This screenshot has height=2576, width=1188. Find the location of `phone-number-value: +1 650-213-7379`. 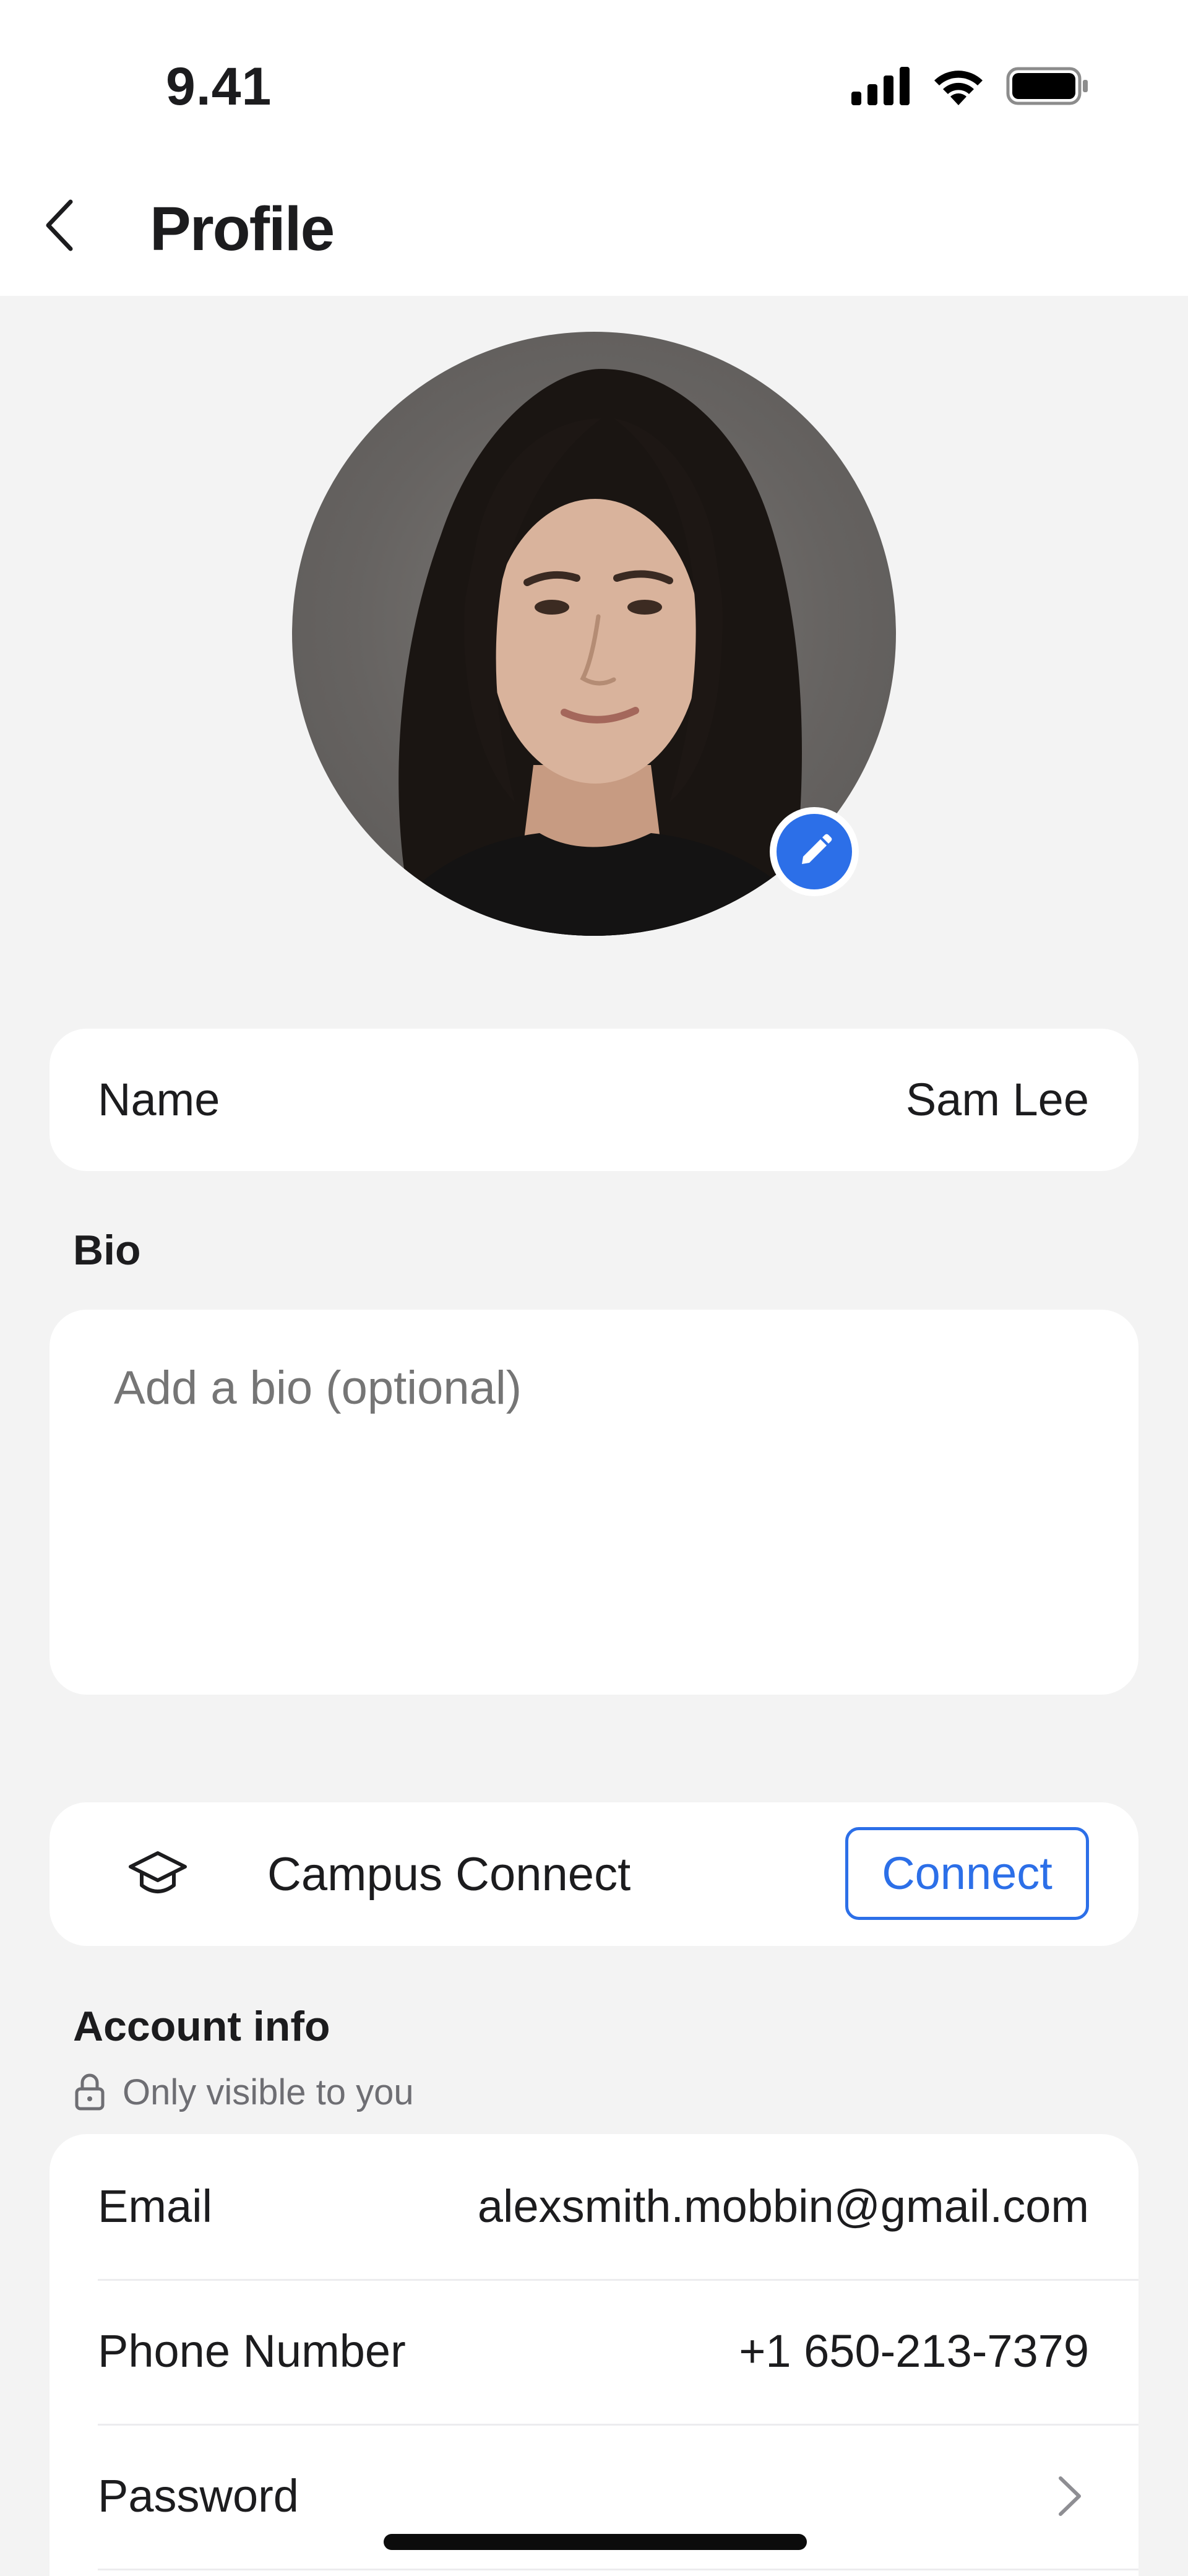

phone-number-value: +1 650-213-7379 is located at coordinates (914, 2351).